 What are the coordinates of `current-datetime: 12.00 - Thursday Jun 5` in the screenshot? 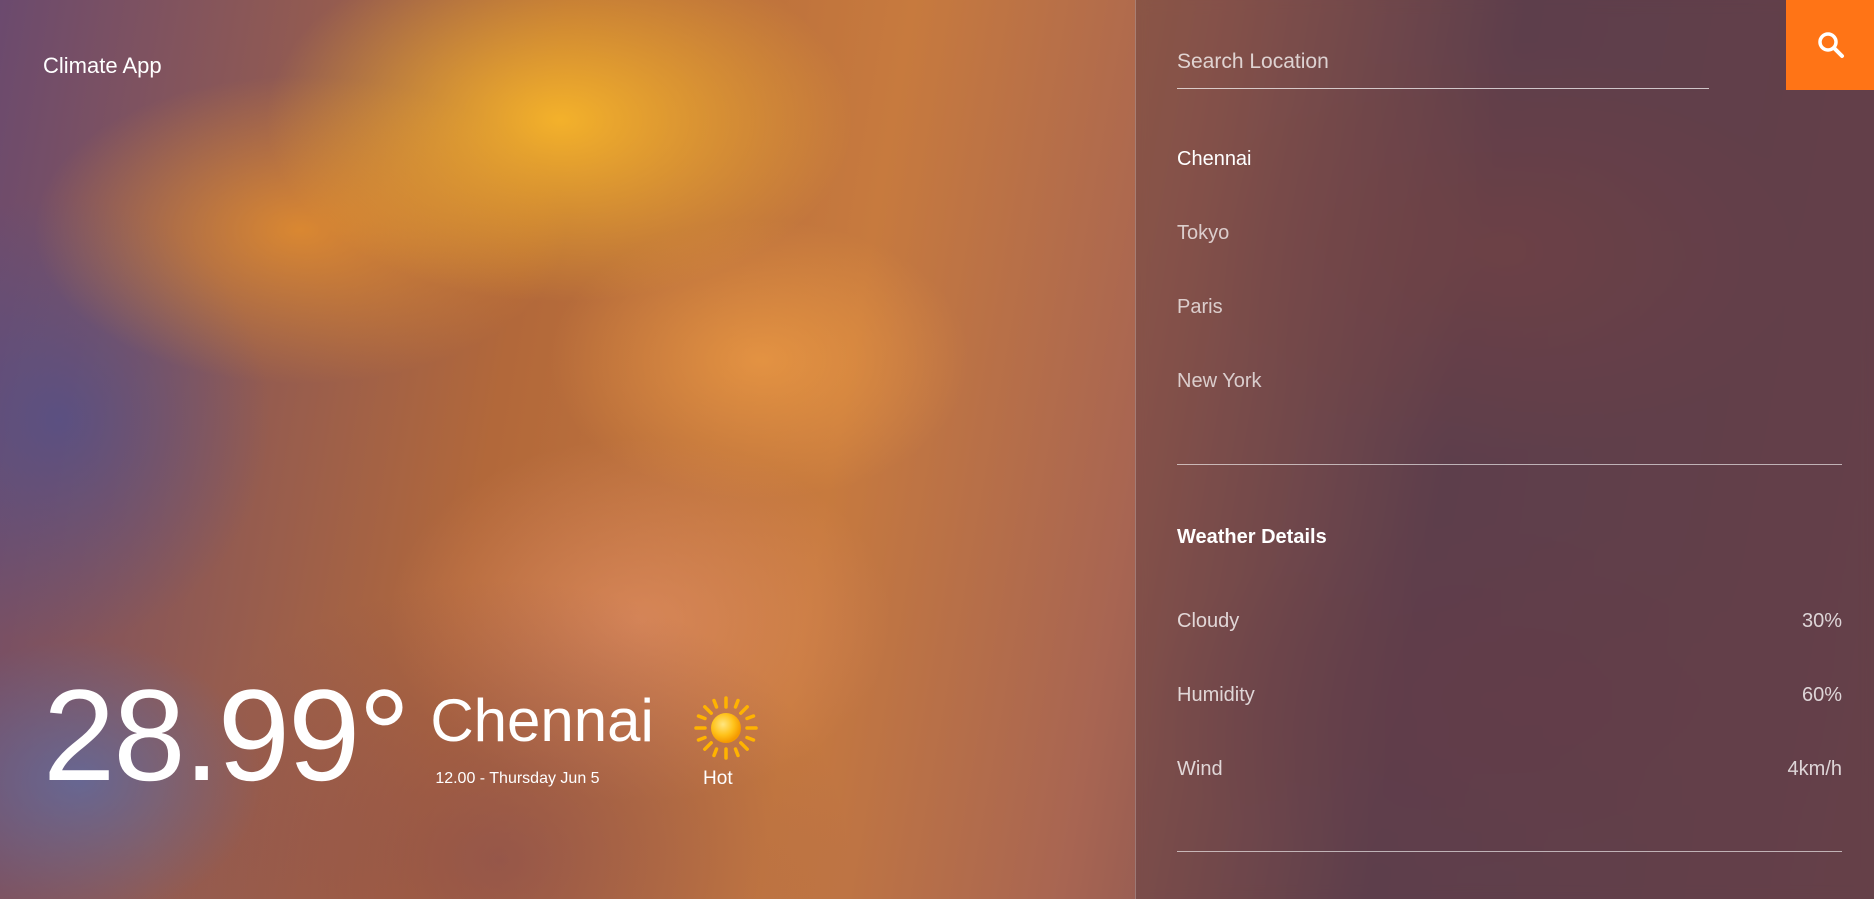 It's located at (517, 778).